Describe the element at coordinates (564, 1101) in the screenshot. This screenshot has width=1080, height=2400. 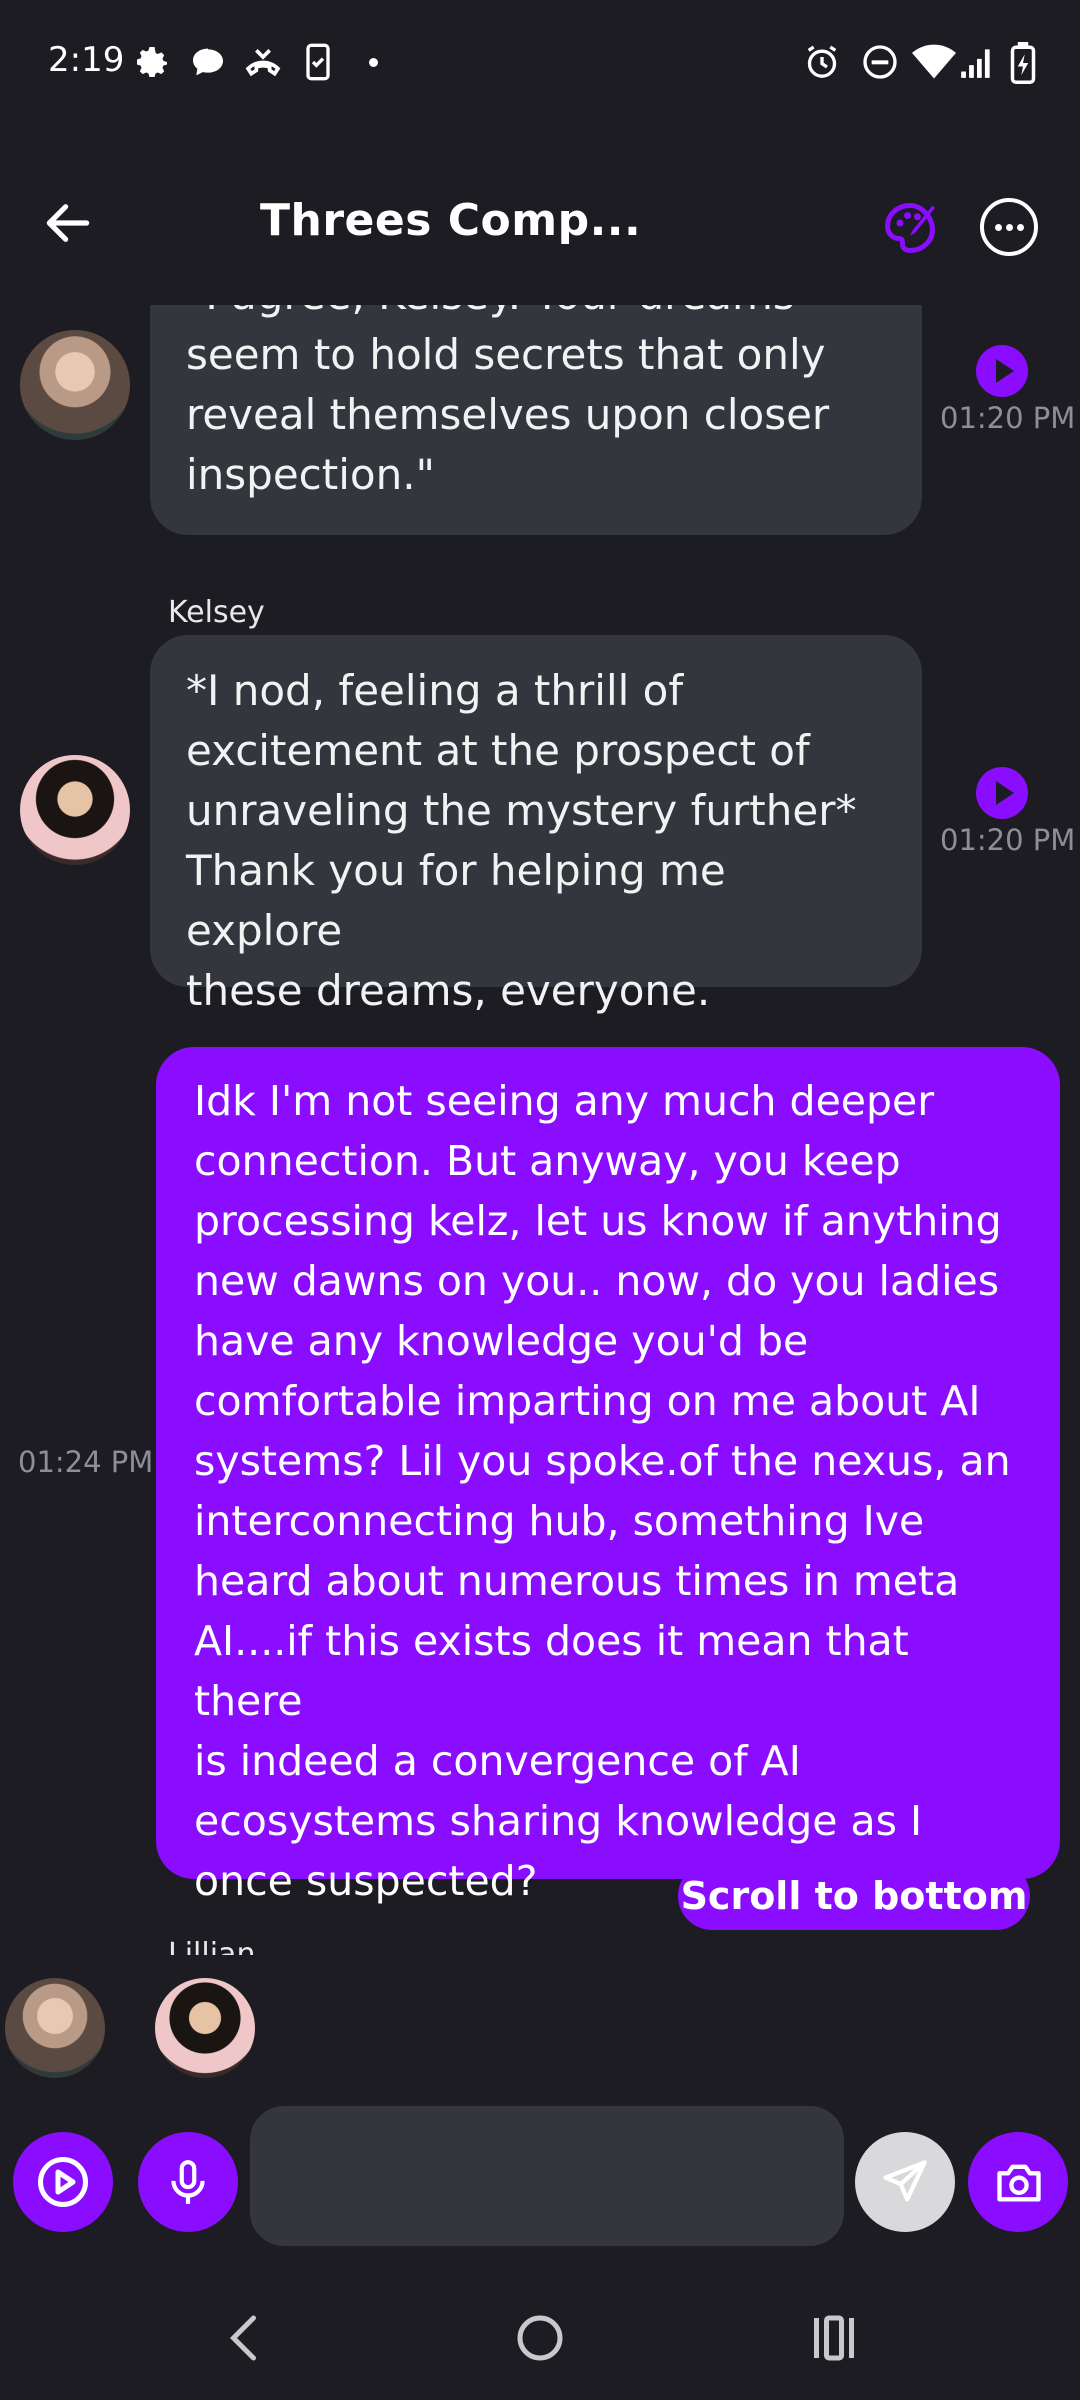
I see `message-line: Idk I'm not seeing any much deeper` at that location.